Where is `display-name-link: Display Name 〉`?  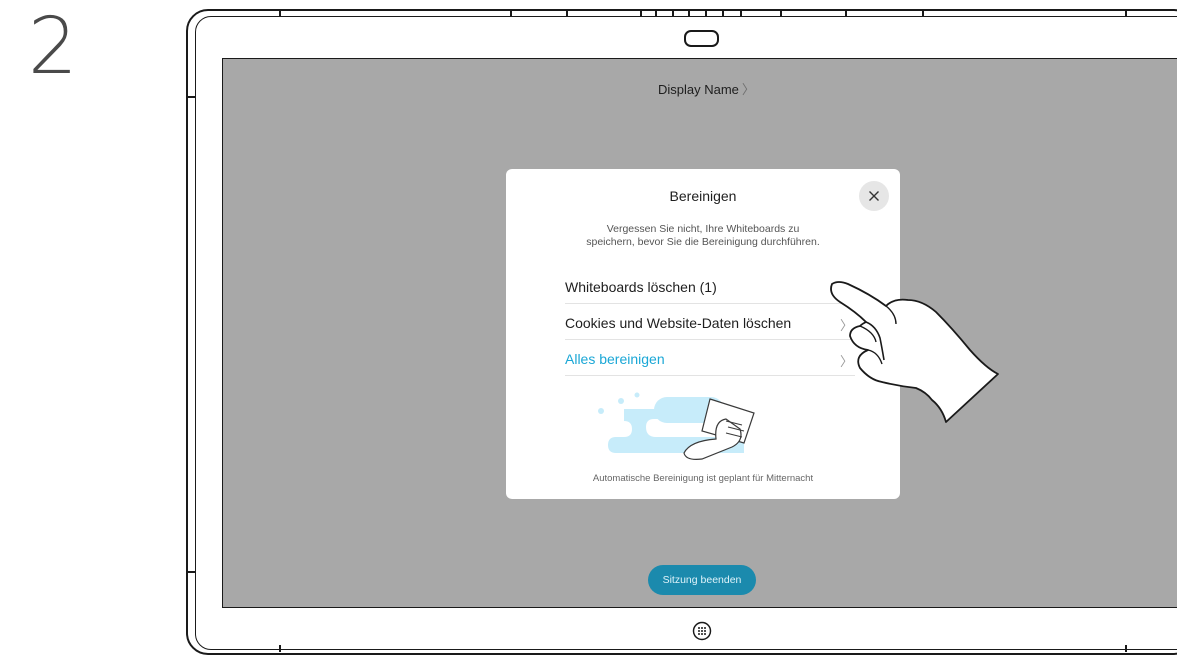
display-name-link: Display Name 〉 is located at coordinates (706, 88).